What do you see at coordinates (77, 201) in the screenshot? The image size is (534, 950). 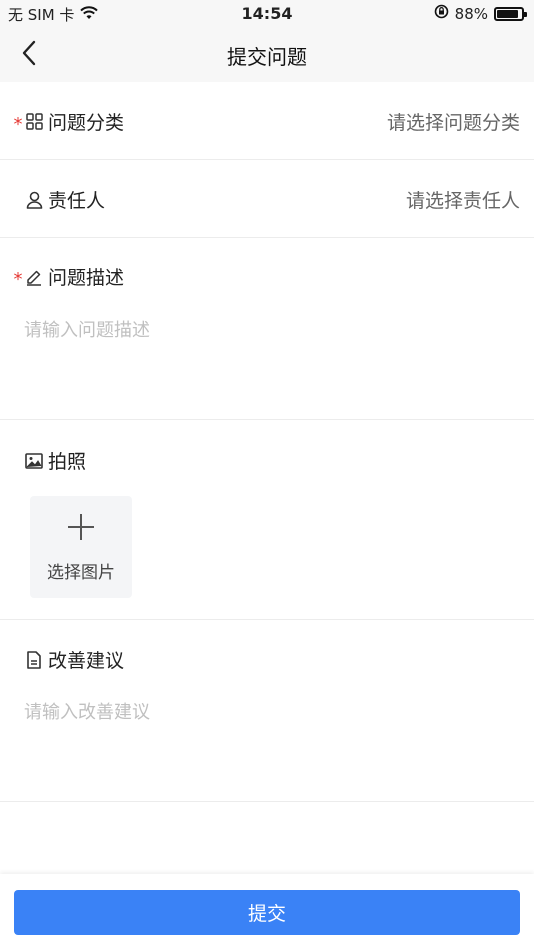 I see `assignee-label: 责任人` at bounding box center [77, 201].